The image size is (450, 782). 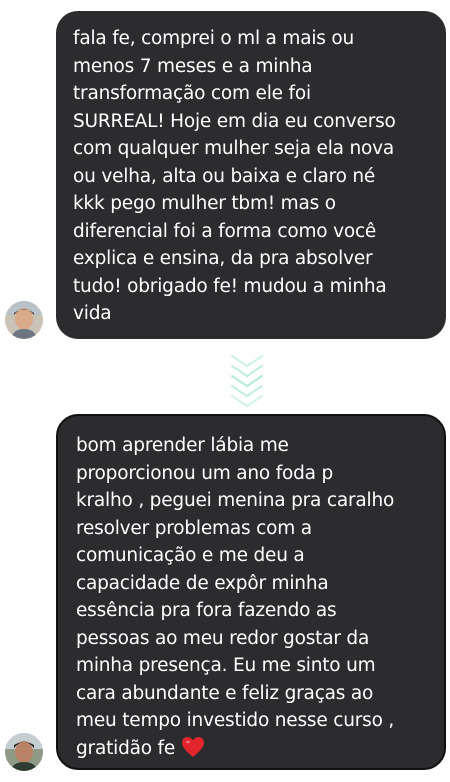 What do you see at coordinates (193, 751) in the screenshot?
I see `heart-icon` at bounding box center [193, 751].